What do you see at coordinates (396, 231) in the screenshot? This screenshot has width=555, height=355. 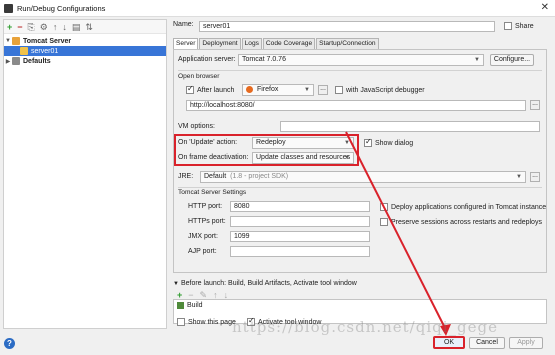 I see `annotation-arrow-line` at bounding box center [396, 231].